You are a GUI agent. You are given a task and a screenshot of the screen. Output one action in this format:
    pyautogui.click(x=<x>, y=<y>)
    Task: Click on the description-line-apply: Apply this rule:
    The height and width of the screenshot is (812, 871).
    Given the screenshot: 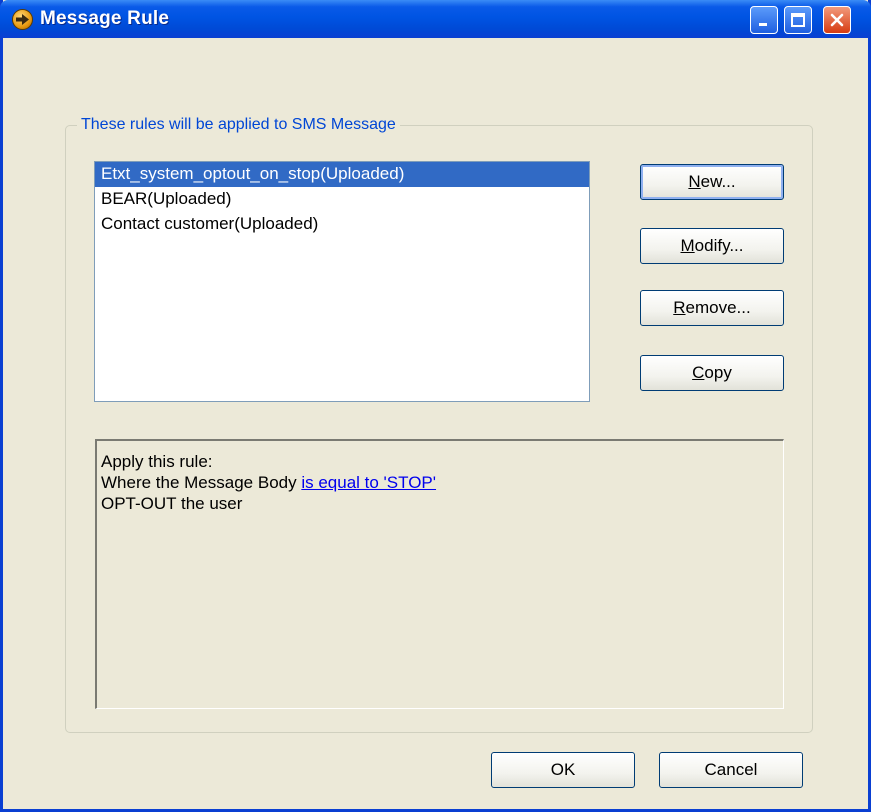 What is the action you would take?
    pyautogui.click(x=157, y=461)
    